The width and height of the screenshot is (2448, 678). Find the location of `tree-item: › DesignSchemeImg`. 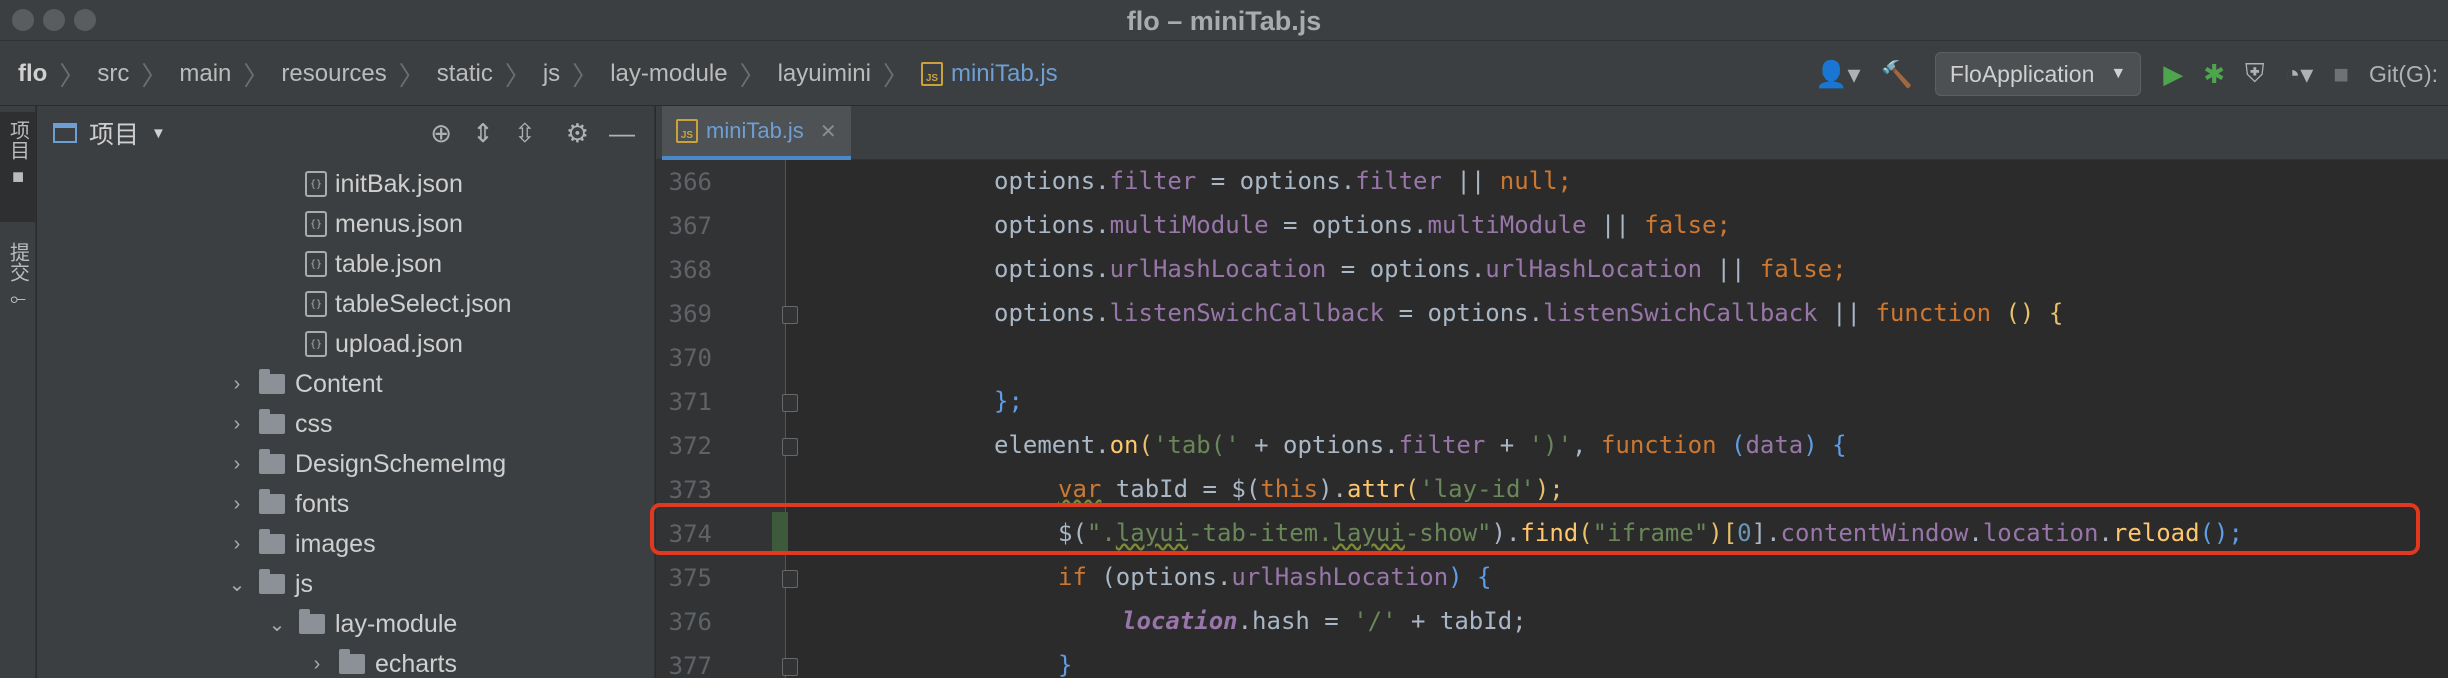

tree-item: › DesignSchemeImg is located at coordinates (365, 464).